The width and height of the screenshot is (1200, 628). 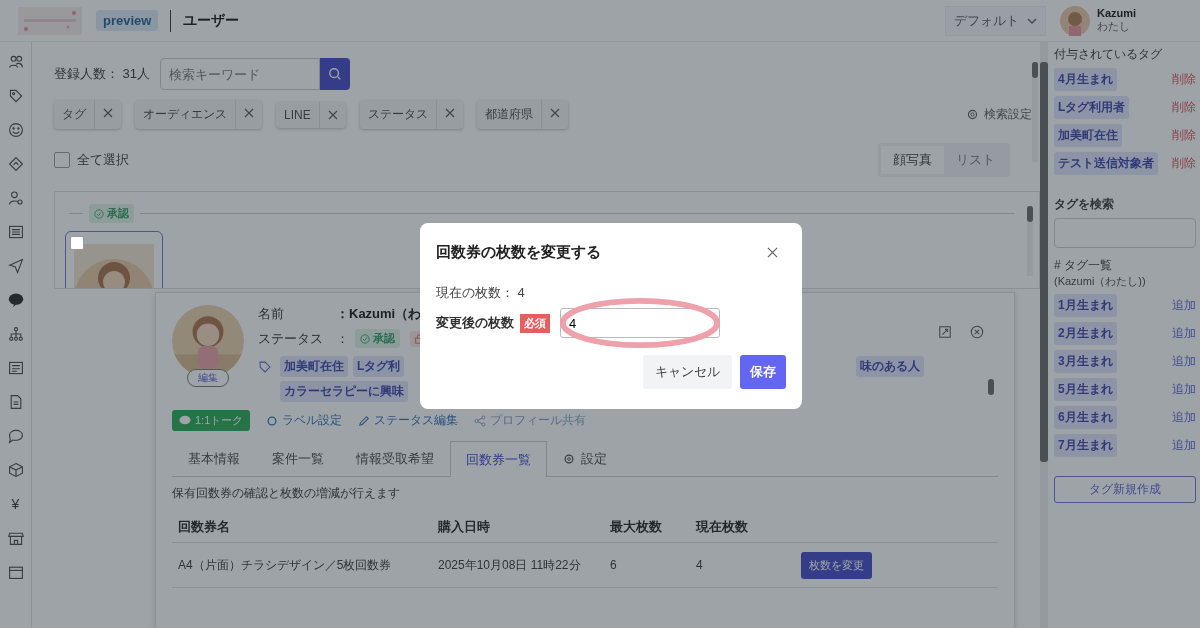 I want to click on edit-button: 編集, so click(x=208, y=378).